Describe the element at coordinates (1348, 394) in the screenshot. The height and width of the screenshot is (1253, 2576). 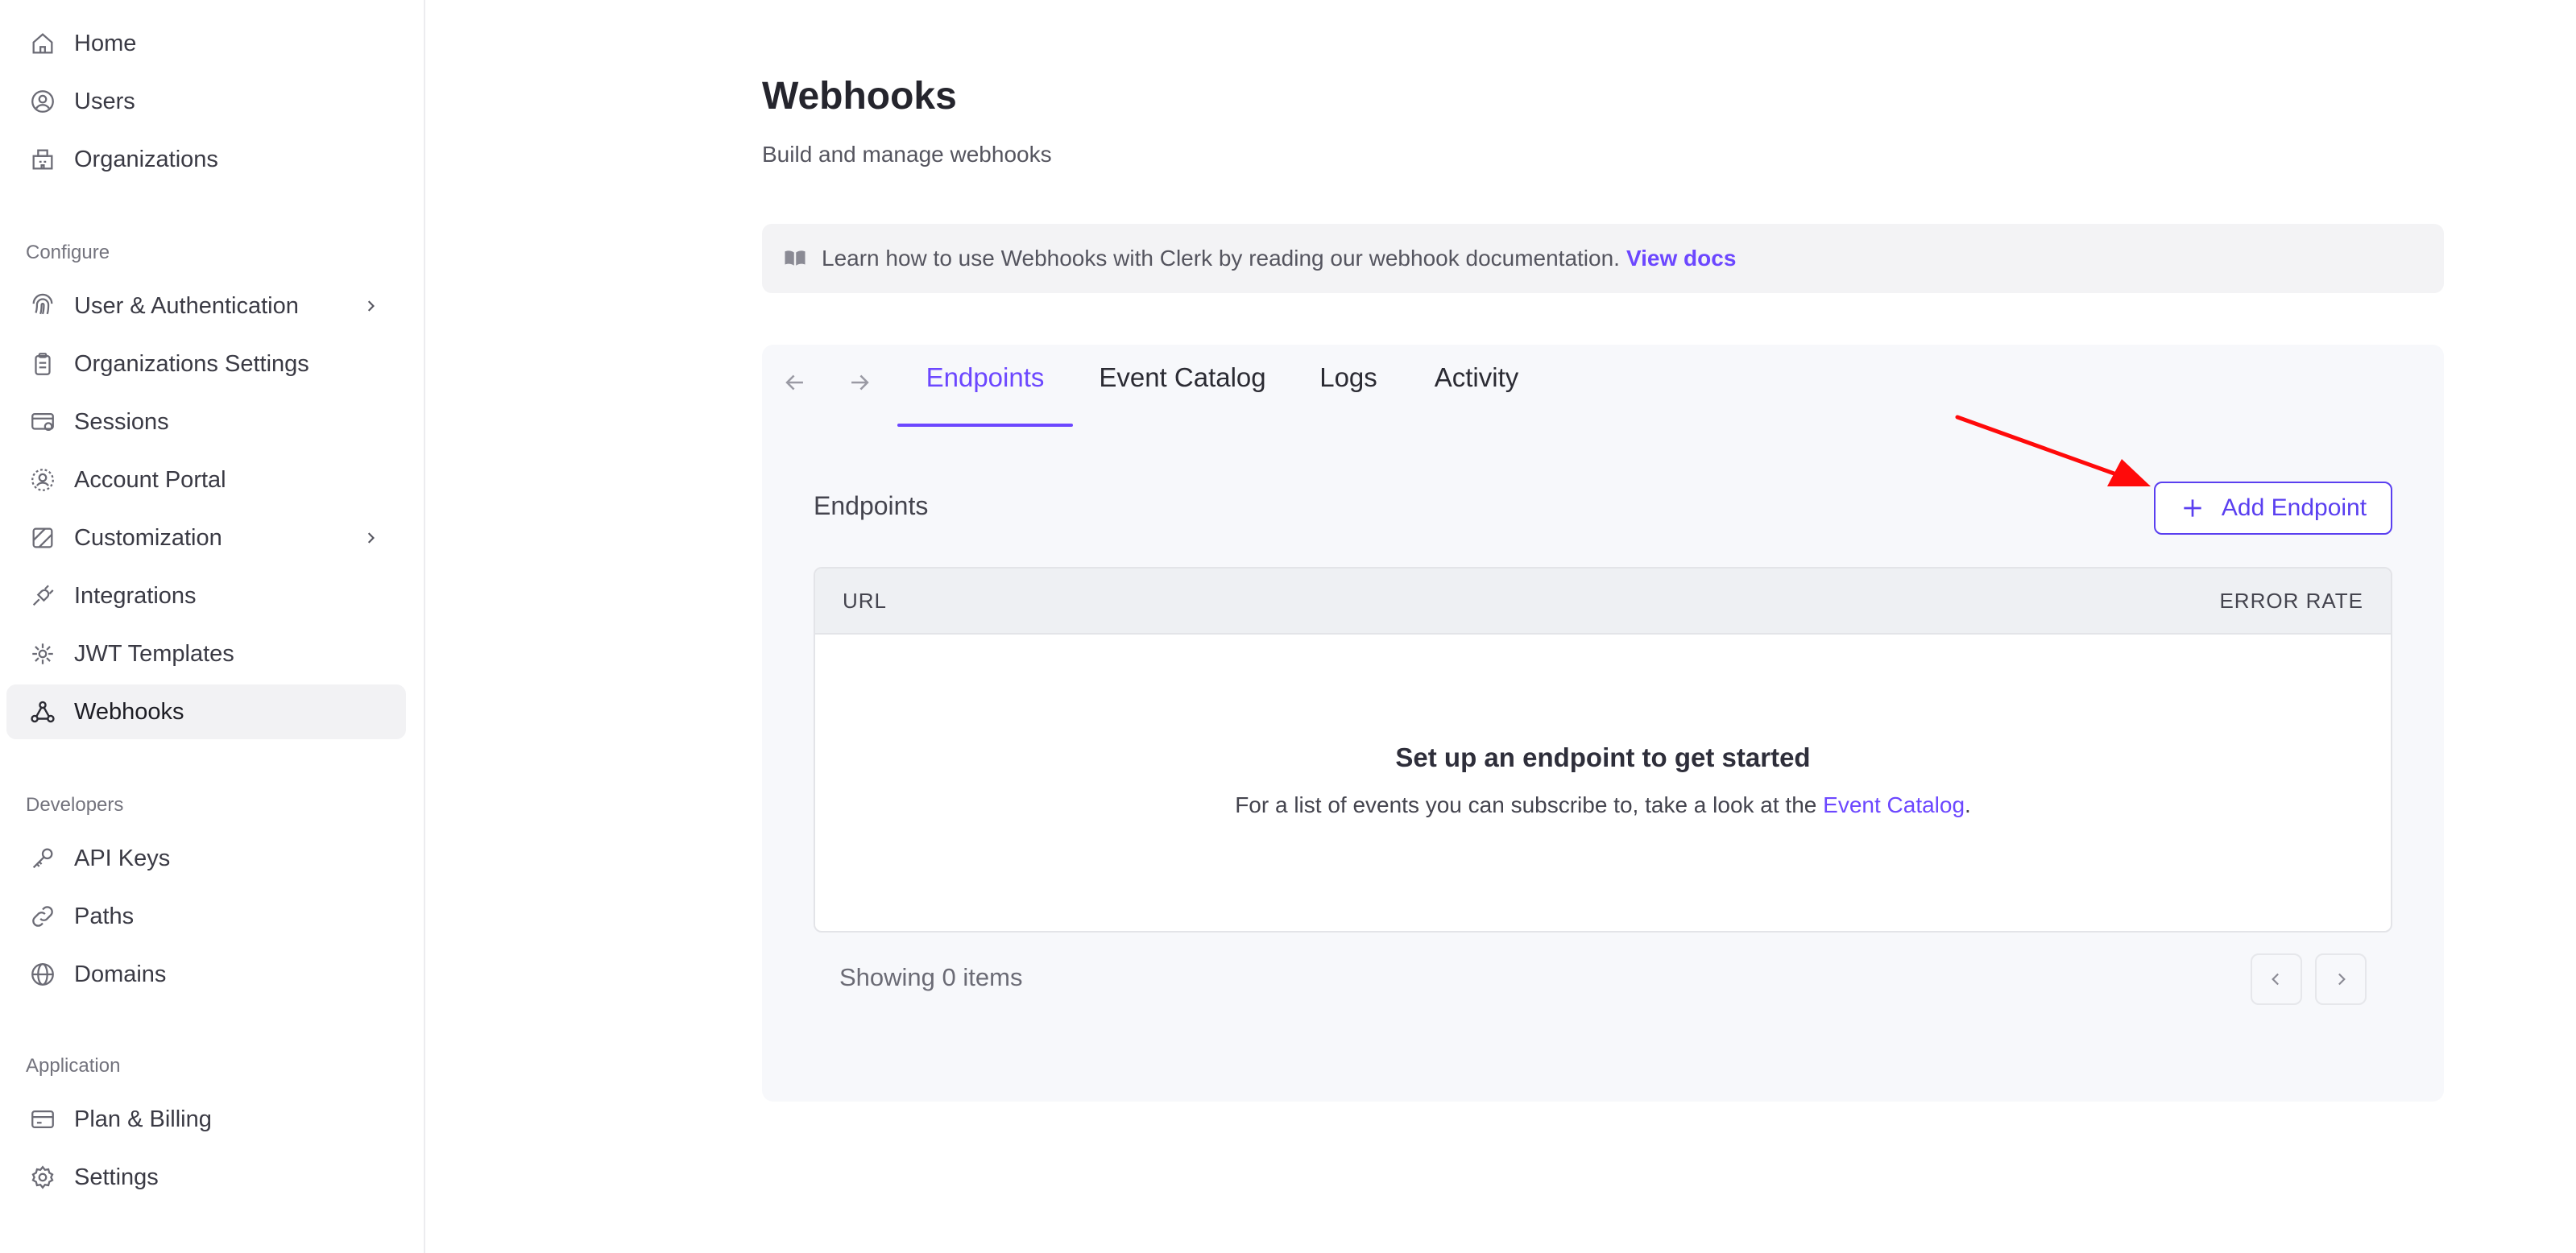
I see `tab-logs: Logs` at that location.